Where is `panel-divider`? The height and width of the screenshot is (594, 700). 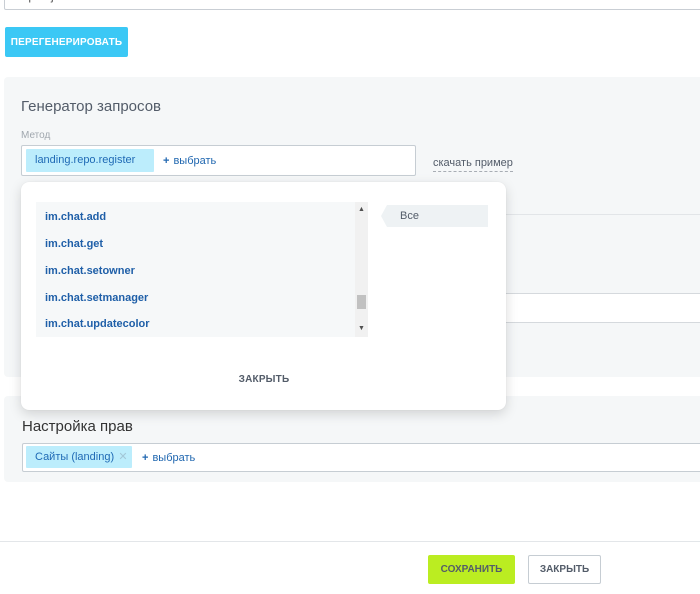 panel-divider is located at coordinates (602, 214).